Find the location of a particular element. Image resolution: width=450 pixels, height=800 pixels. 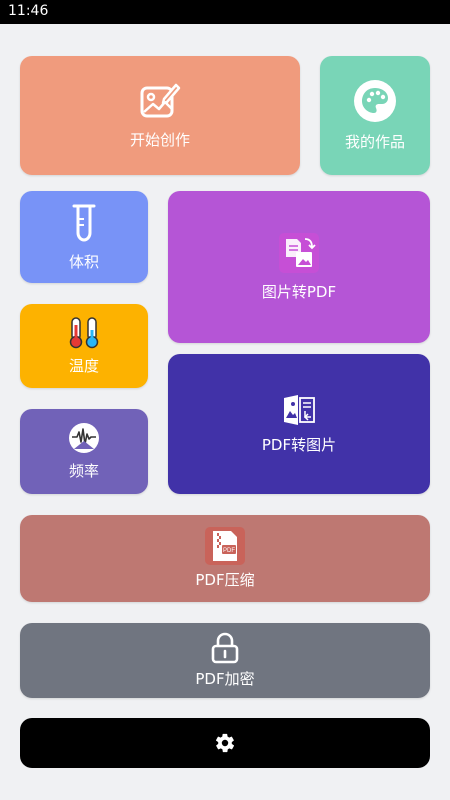

pdf-compress-label: PDF压缩 is located at coordinates (225, 580).